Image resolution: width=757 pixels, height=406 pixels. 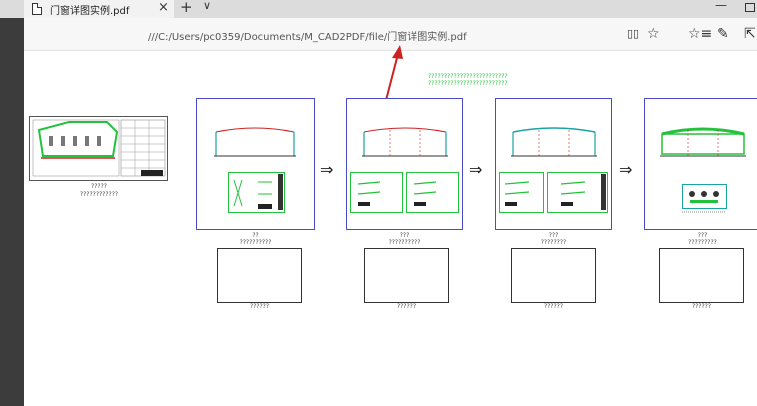 I want to click on favorites-list-icon: ☆≡, so click(x=700, y=34).